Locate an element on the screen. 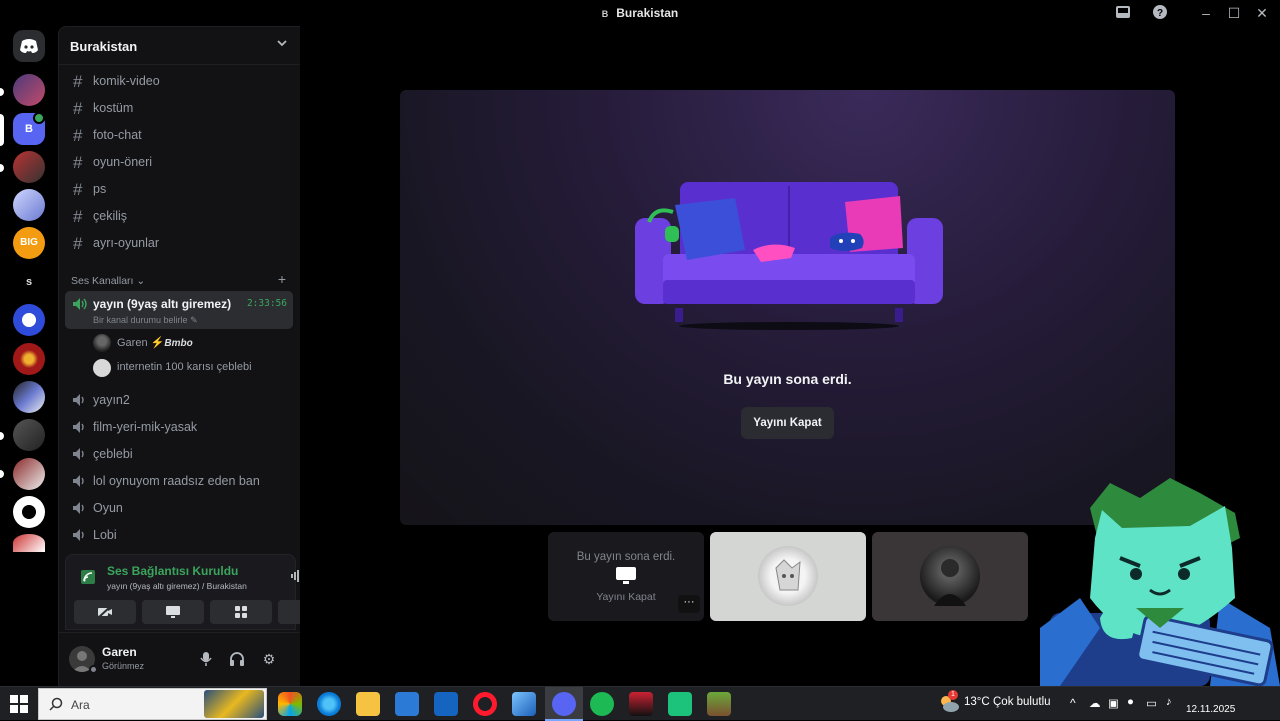 The image size is (1280, 721). voice-category-header: Ses Kanalları ⌄ is located at coordinates (108, 281).